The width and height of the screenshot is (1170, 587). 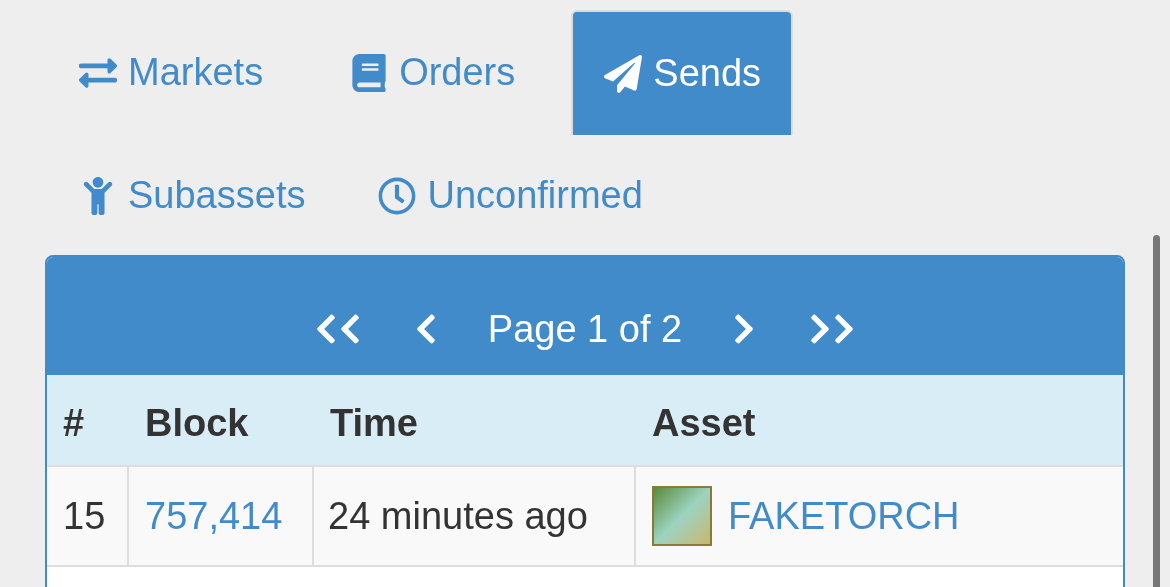 What do you see at coordinates (510, 195) in the screenshot?
I see `nav-tab: Unconfirmed` at bounding box center [510, 195].